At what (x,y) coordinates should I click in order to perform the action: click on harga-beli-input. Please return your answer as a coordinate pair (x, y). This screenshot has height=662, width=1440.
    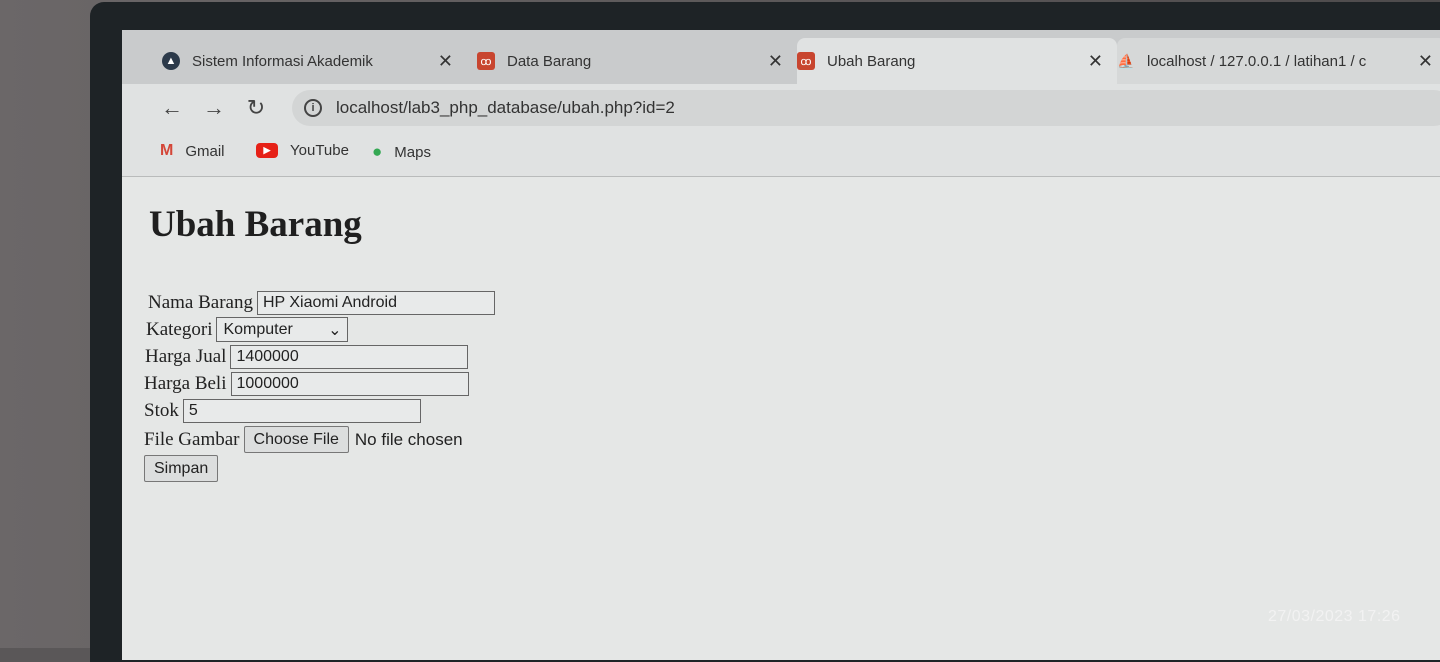
    Looking at the image, I should click on (349, 383).